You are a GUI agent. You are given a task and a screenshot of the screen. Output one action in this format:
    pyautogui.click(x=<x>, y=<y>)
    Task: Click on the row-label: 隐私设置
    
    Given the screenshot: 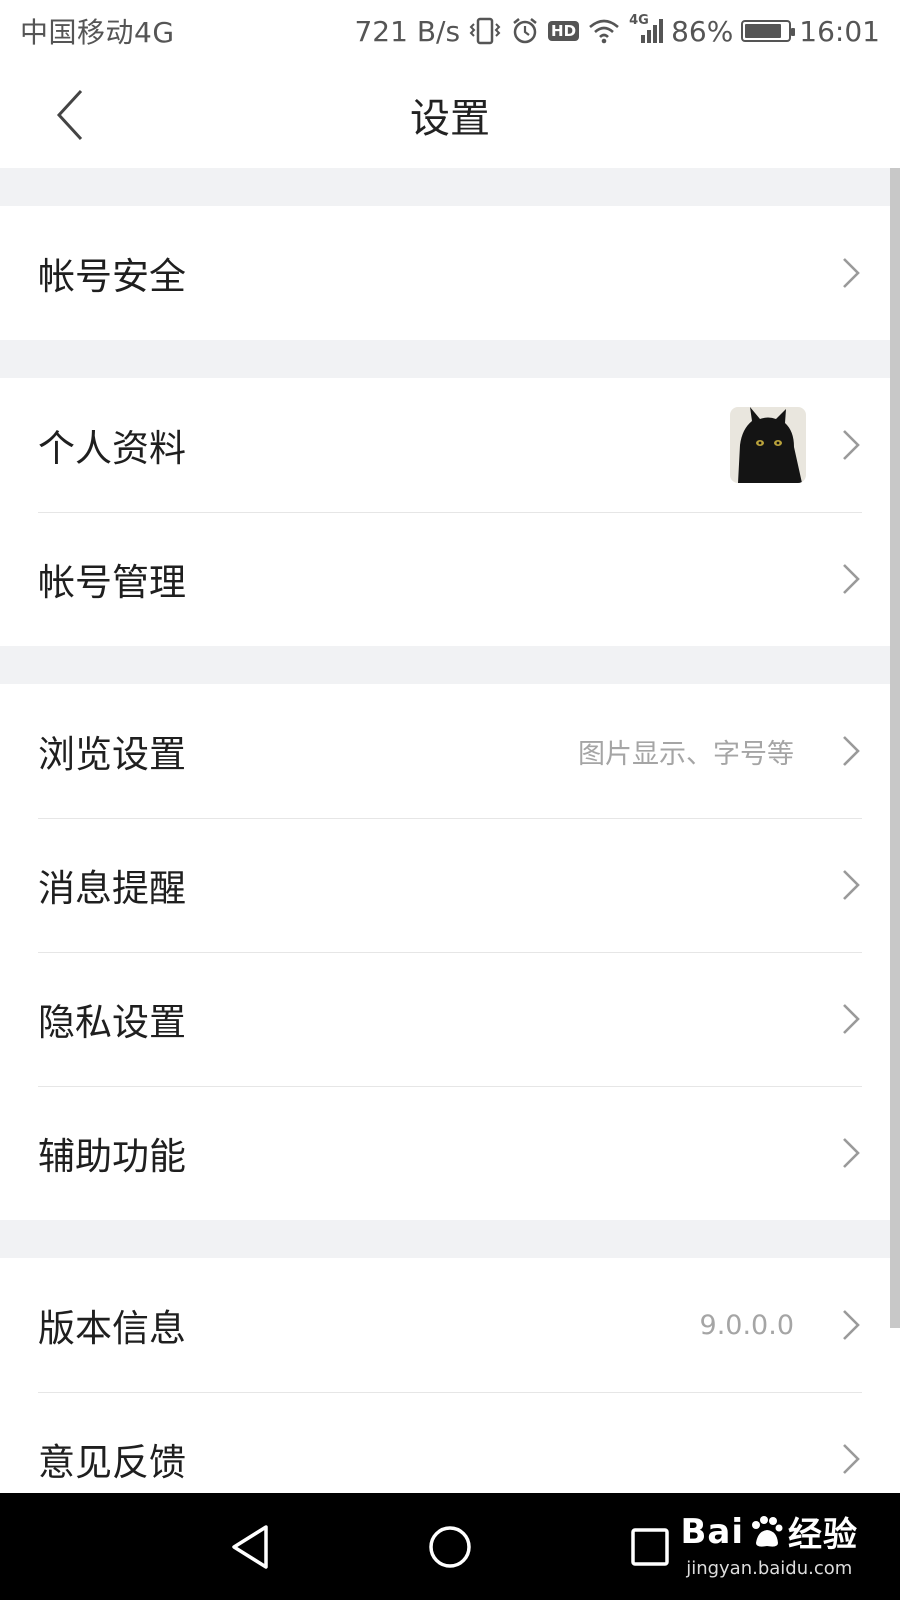 What is the action you would take?
    pyautogui.click(x=112, y=1022)
    